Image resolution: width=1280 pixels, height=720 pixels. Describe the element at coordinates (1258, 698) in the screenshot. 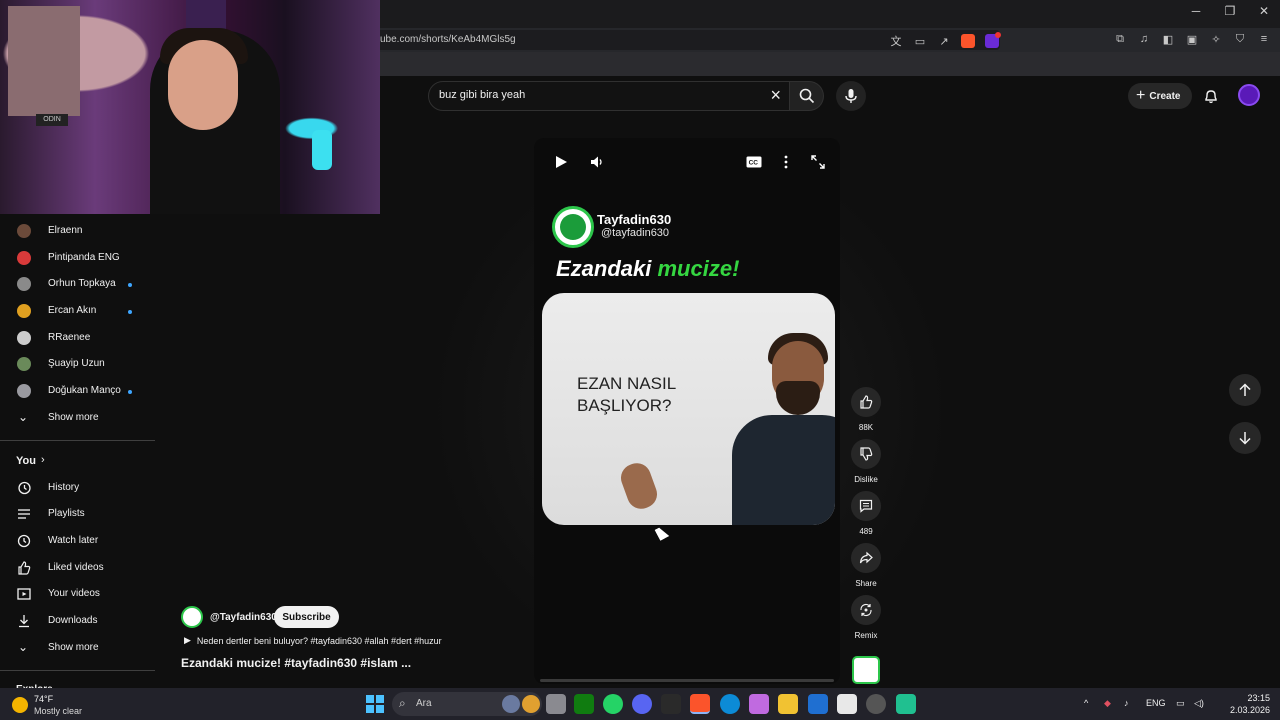

I see `clock-time: 23:15` at that location.